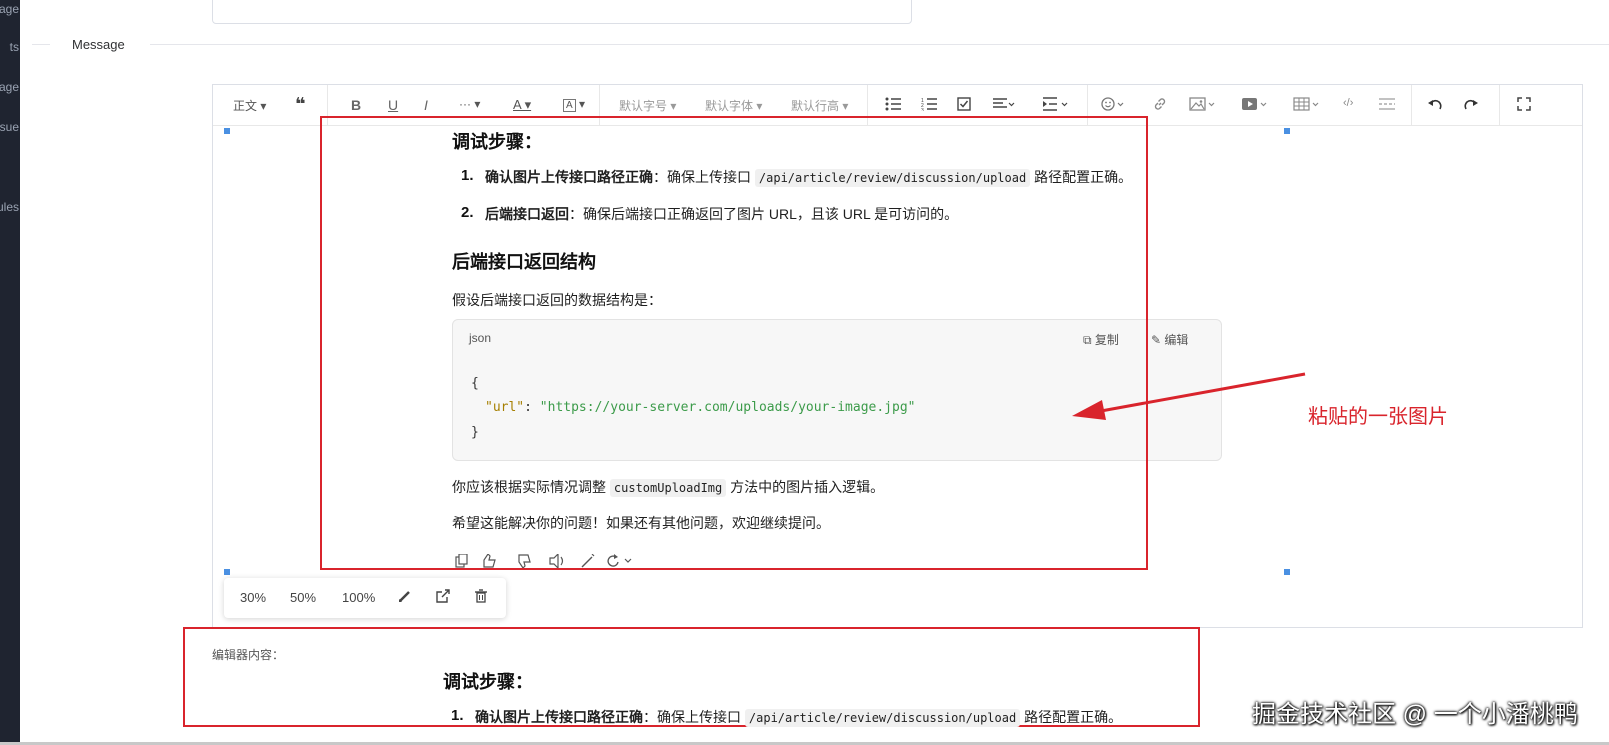 The image size is (1609, 745). What do you see at coordinates (1203, 104) in the screenshot?
I see `image-icon` at bounding box center [1203, 104].